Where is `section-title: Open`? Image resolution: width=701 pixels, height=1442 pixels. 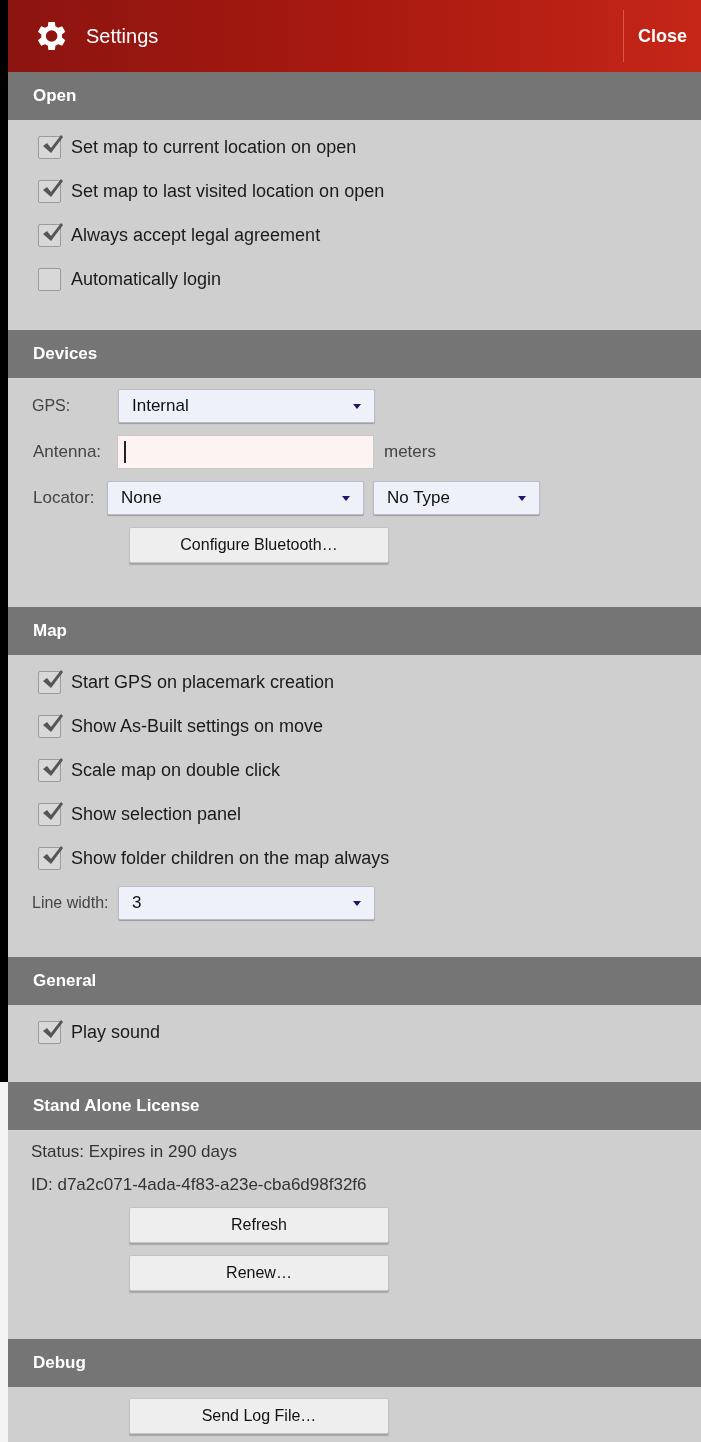
section-title: Open is located at coordinates (55, 96).